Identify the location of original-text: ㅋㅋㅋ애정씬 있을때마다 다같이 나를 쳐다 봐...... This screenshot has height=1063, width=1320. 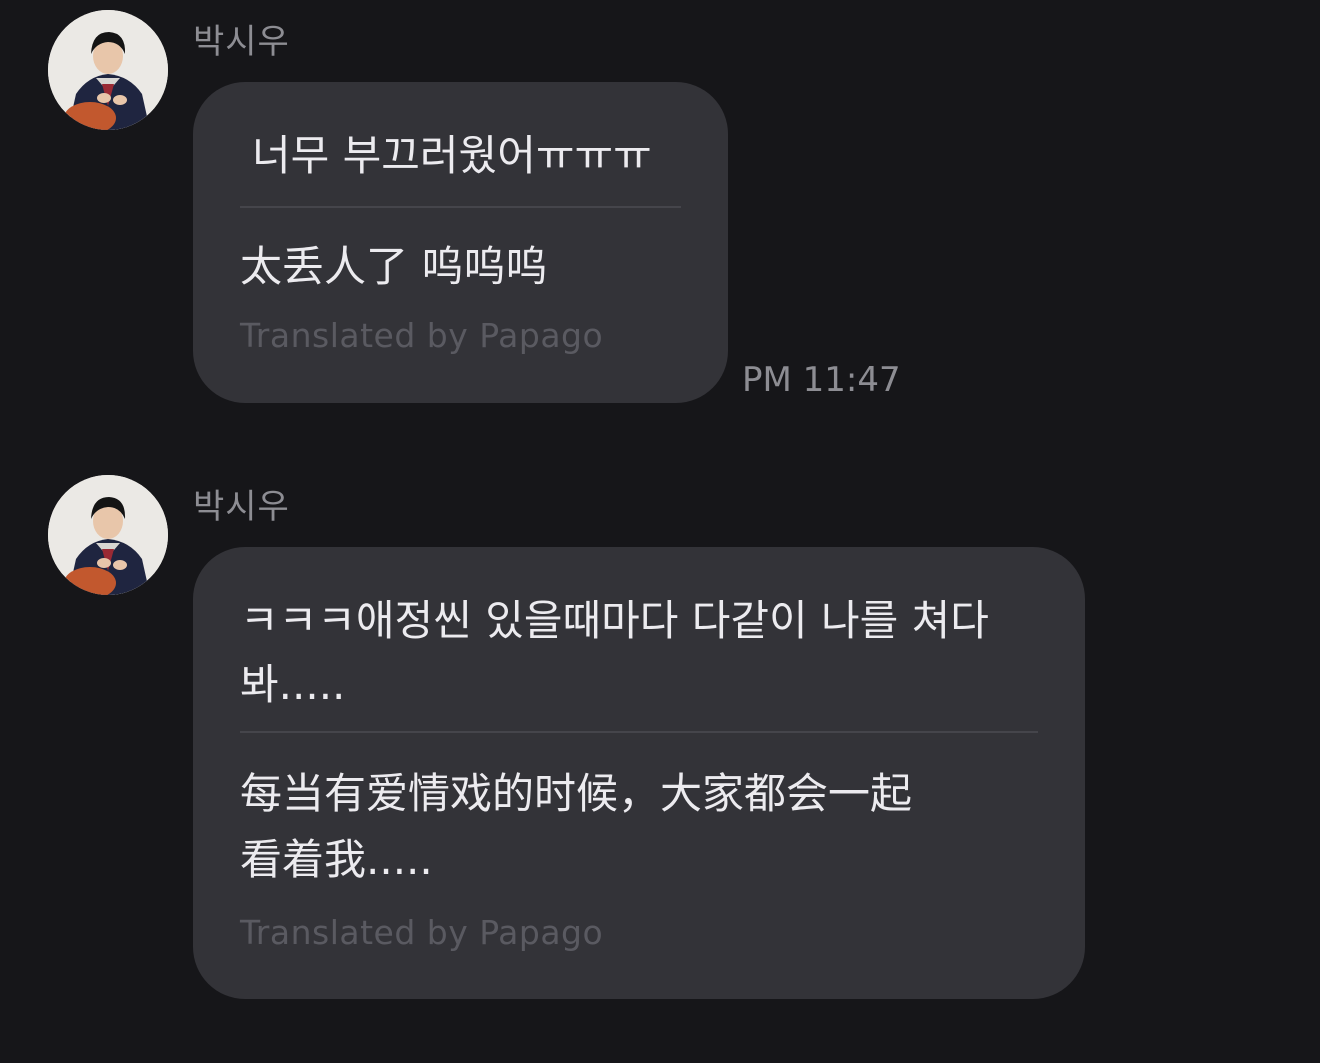
(621, 652).